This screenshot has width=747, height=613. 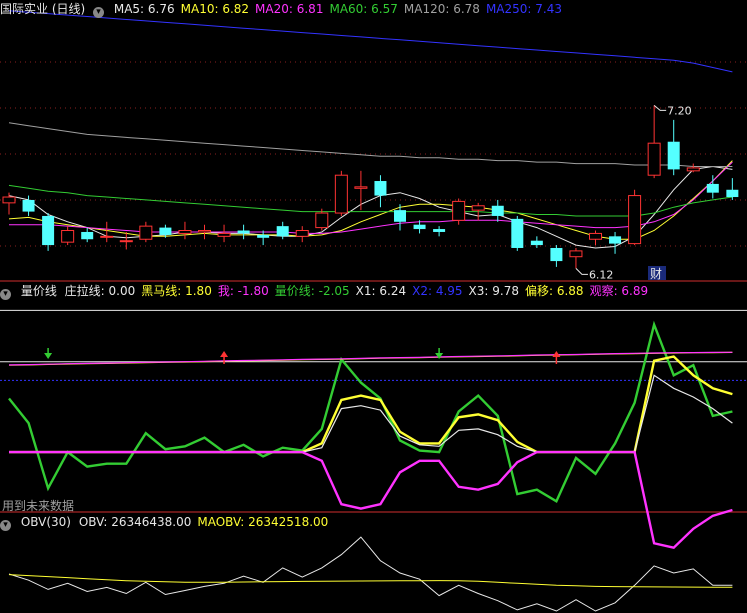 What do you see at coordinates (370, 41) in the screenshot?
I see `ma-line-ma250` at bounding box center [370, 41].